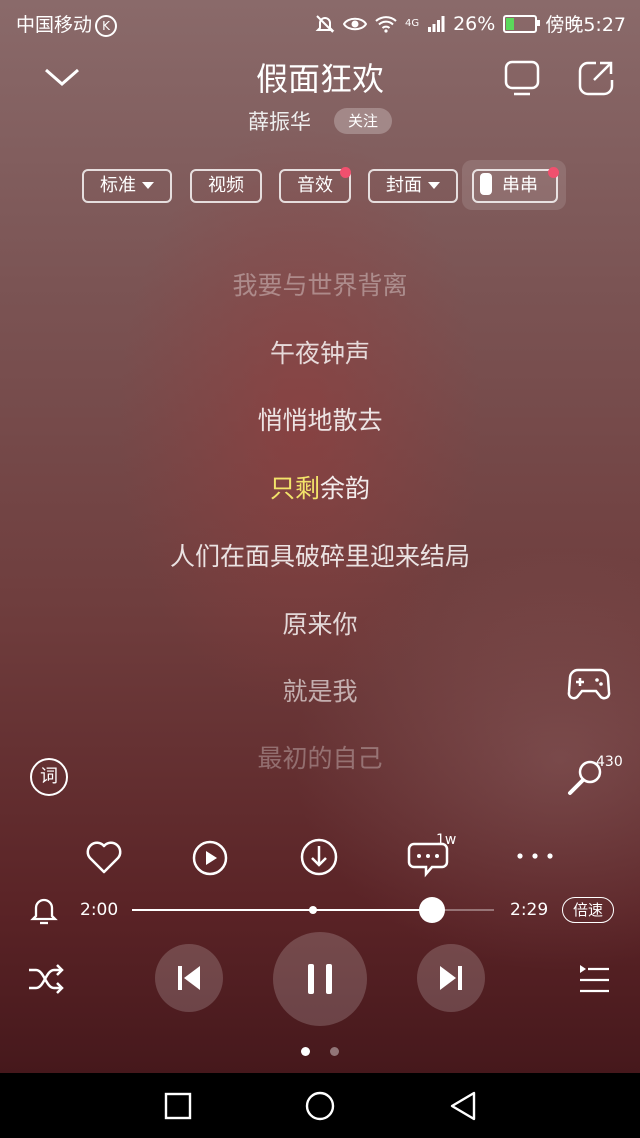 This screenshot has height=1138, width=640. Describe the element at coordinates (99, 910) in the screenshot. I see `current-time: 2:00` at that location.